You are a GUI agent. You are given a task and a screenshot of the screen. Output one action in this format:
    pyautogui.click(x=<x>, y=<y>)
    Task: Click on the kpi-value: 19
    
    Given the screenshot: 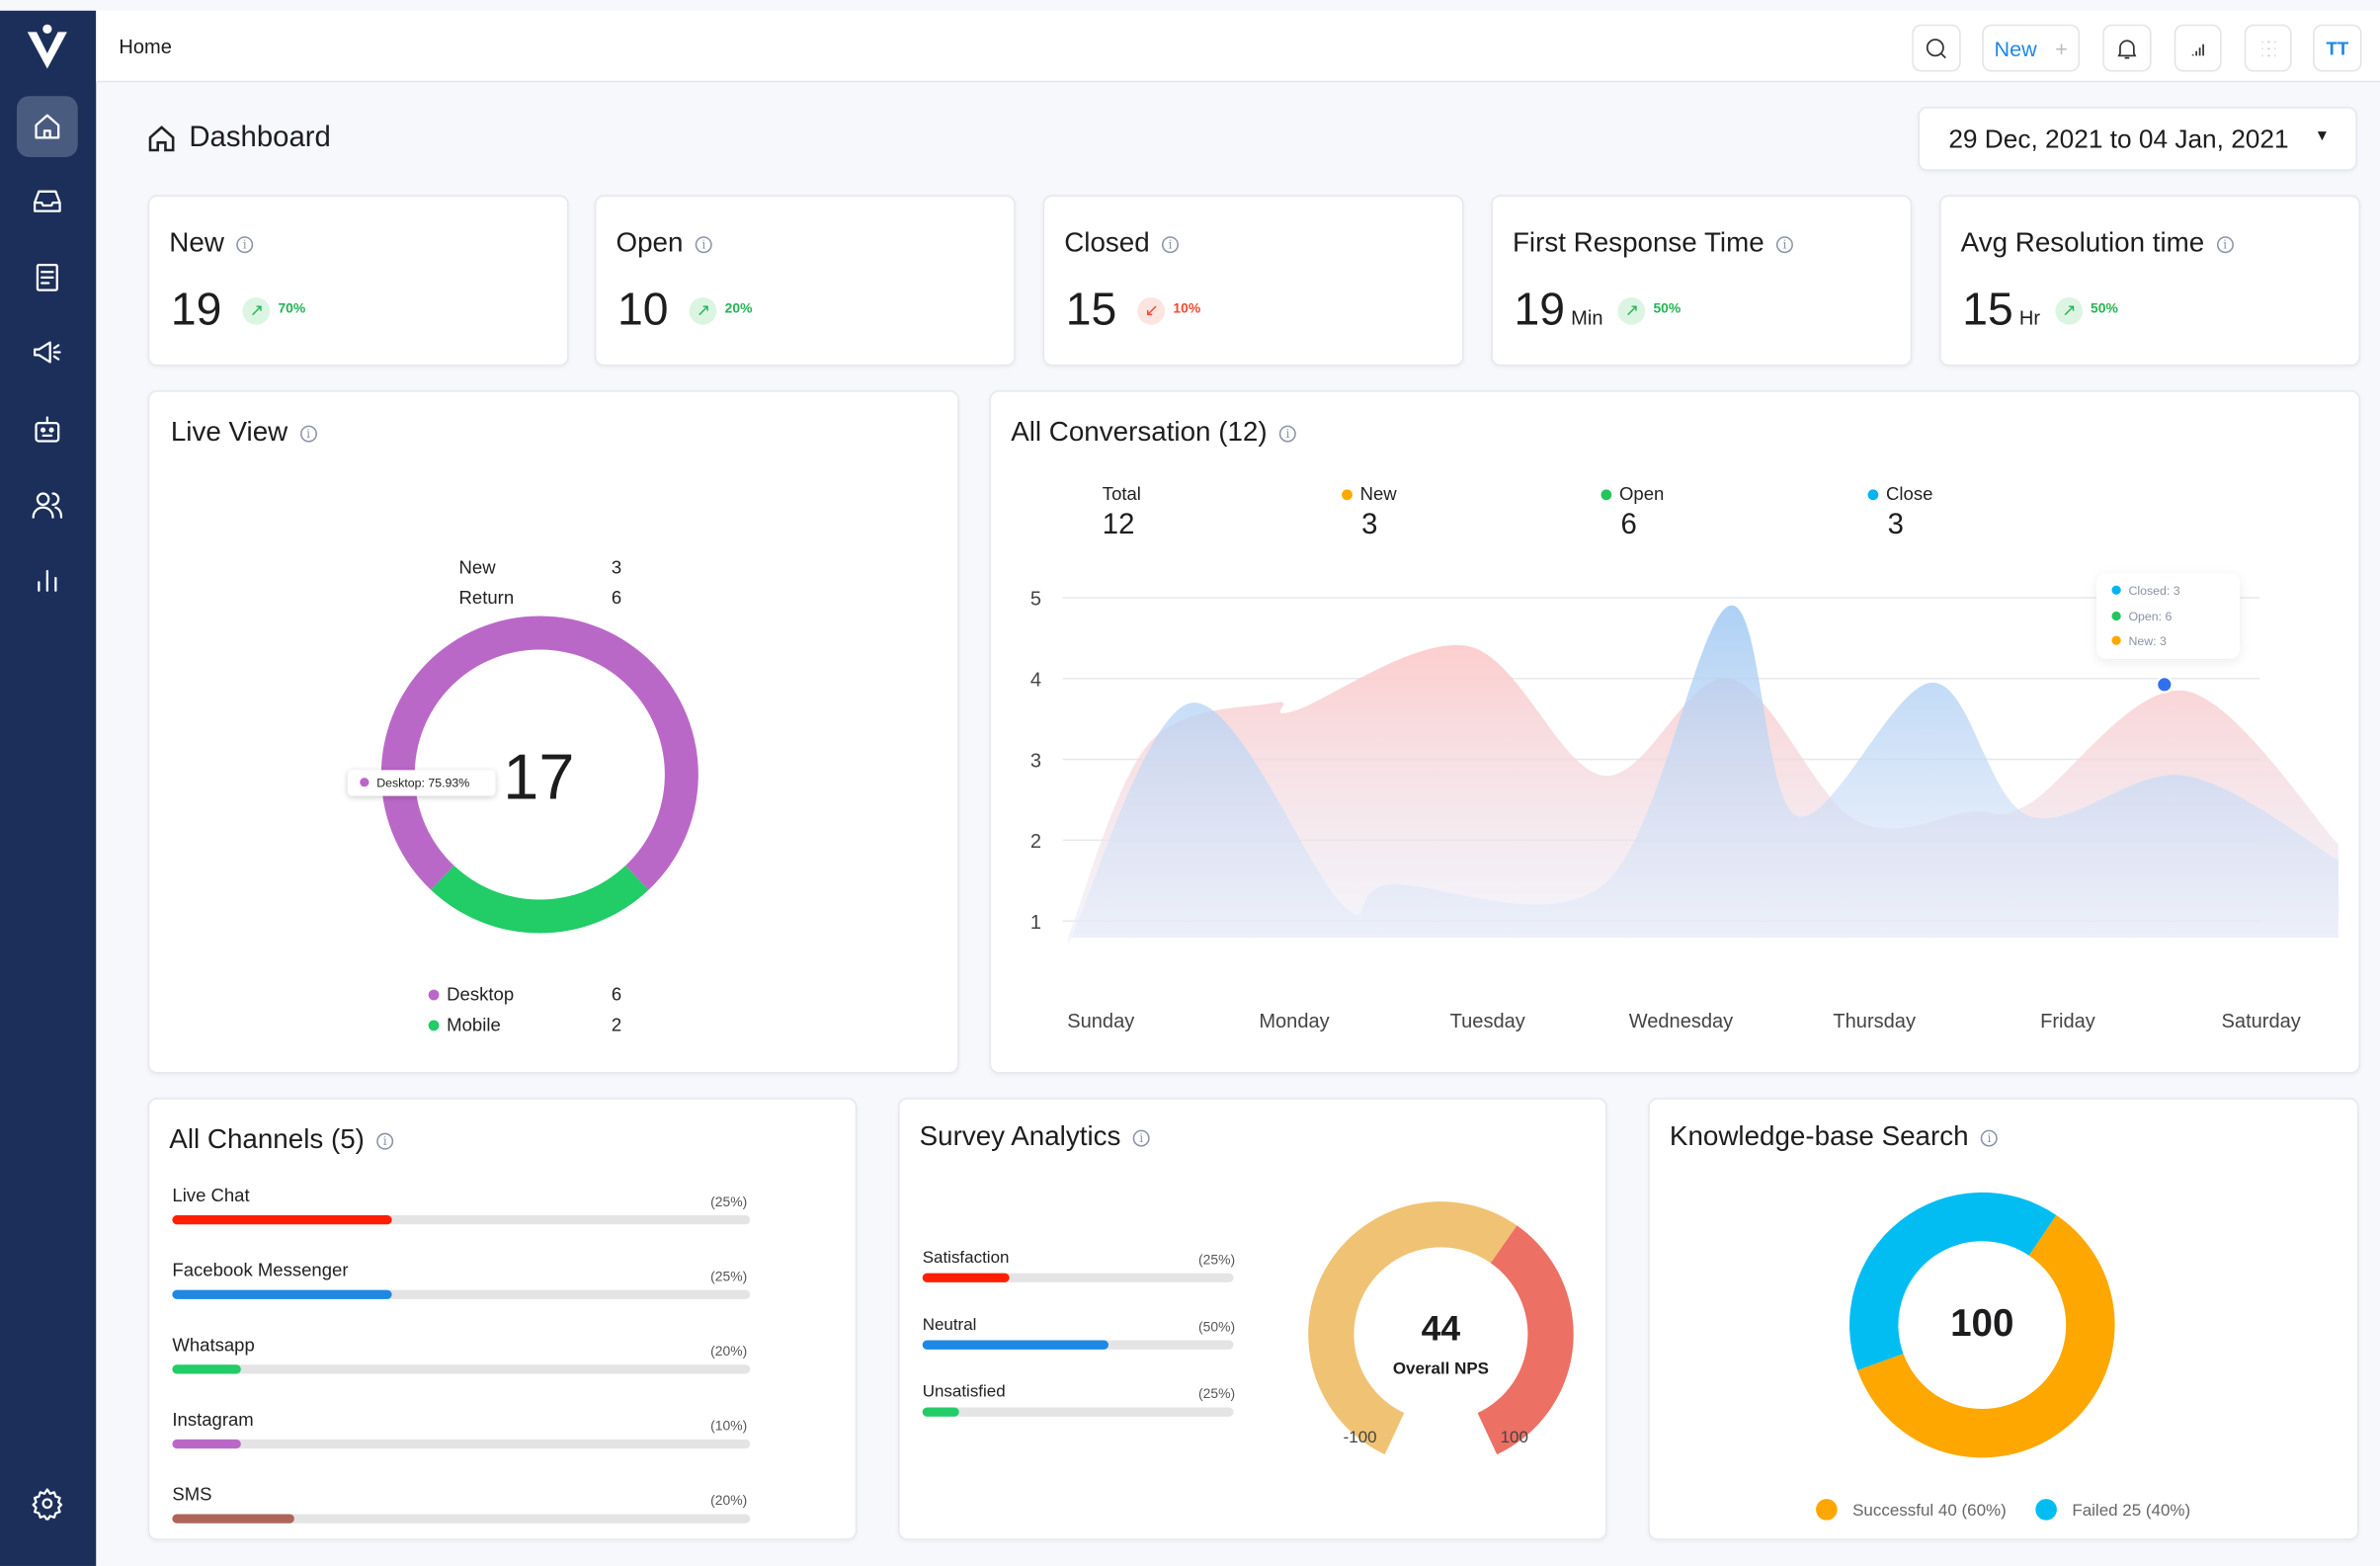 What is the action you would take?
    pyautogui.click(x=196, y=310)
    